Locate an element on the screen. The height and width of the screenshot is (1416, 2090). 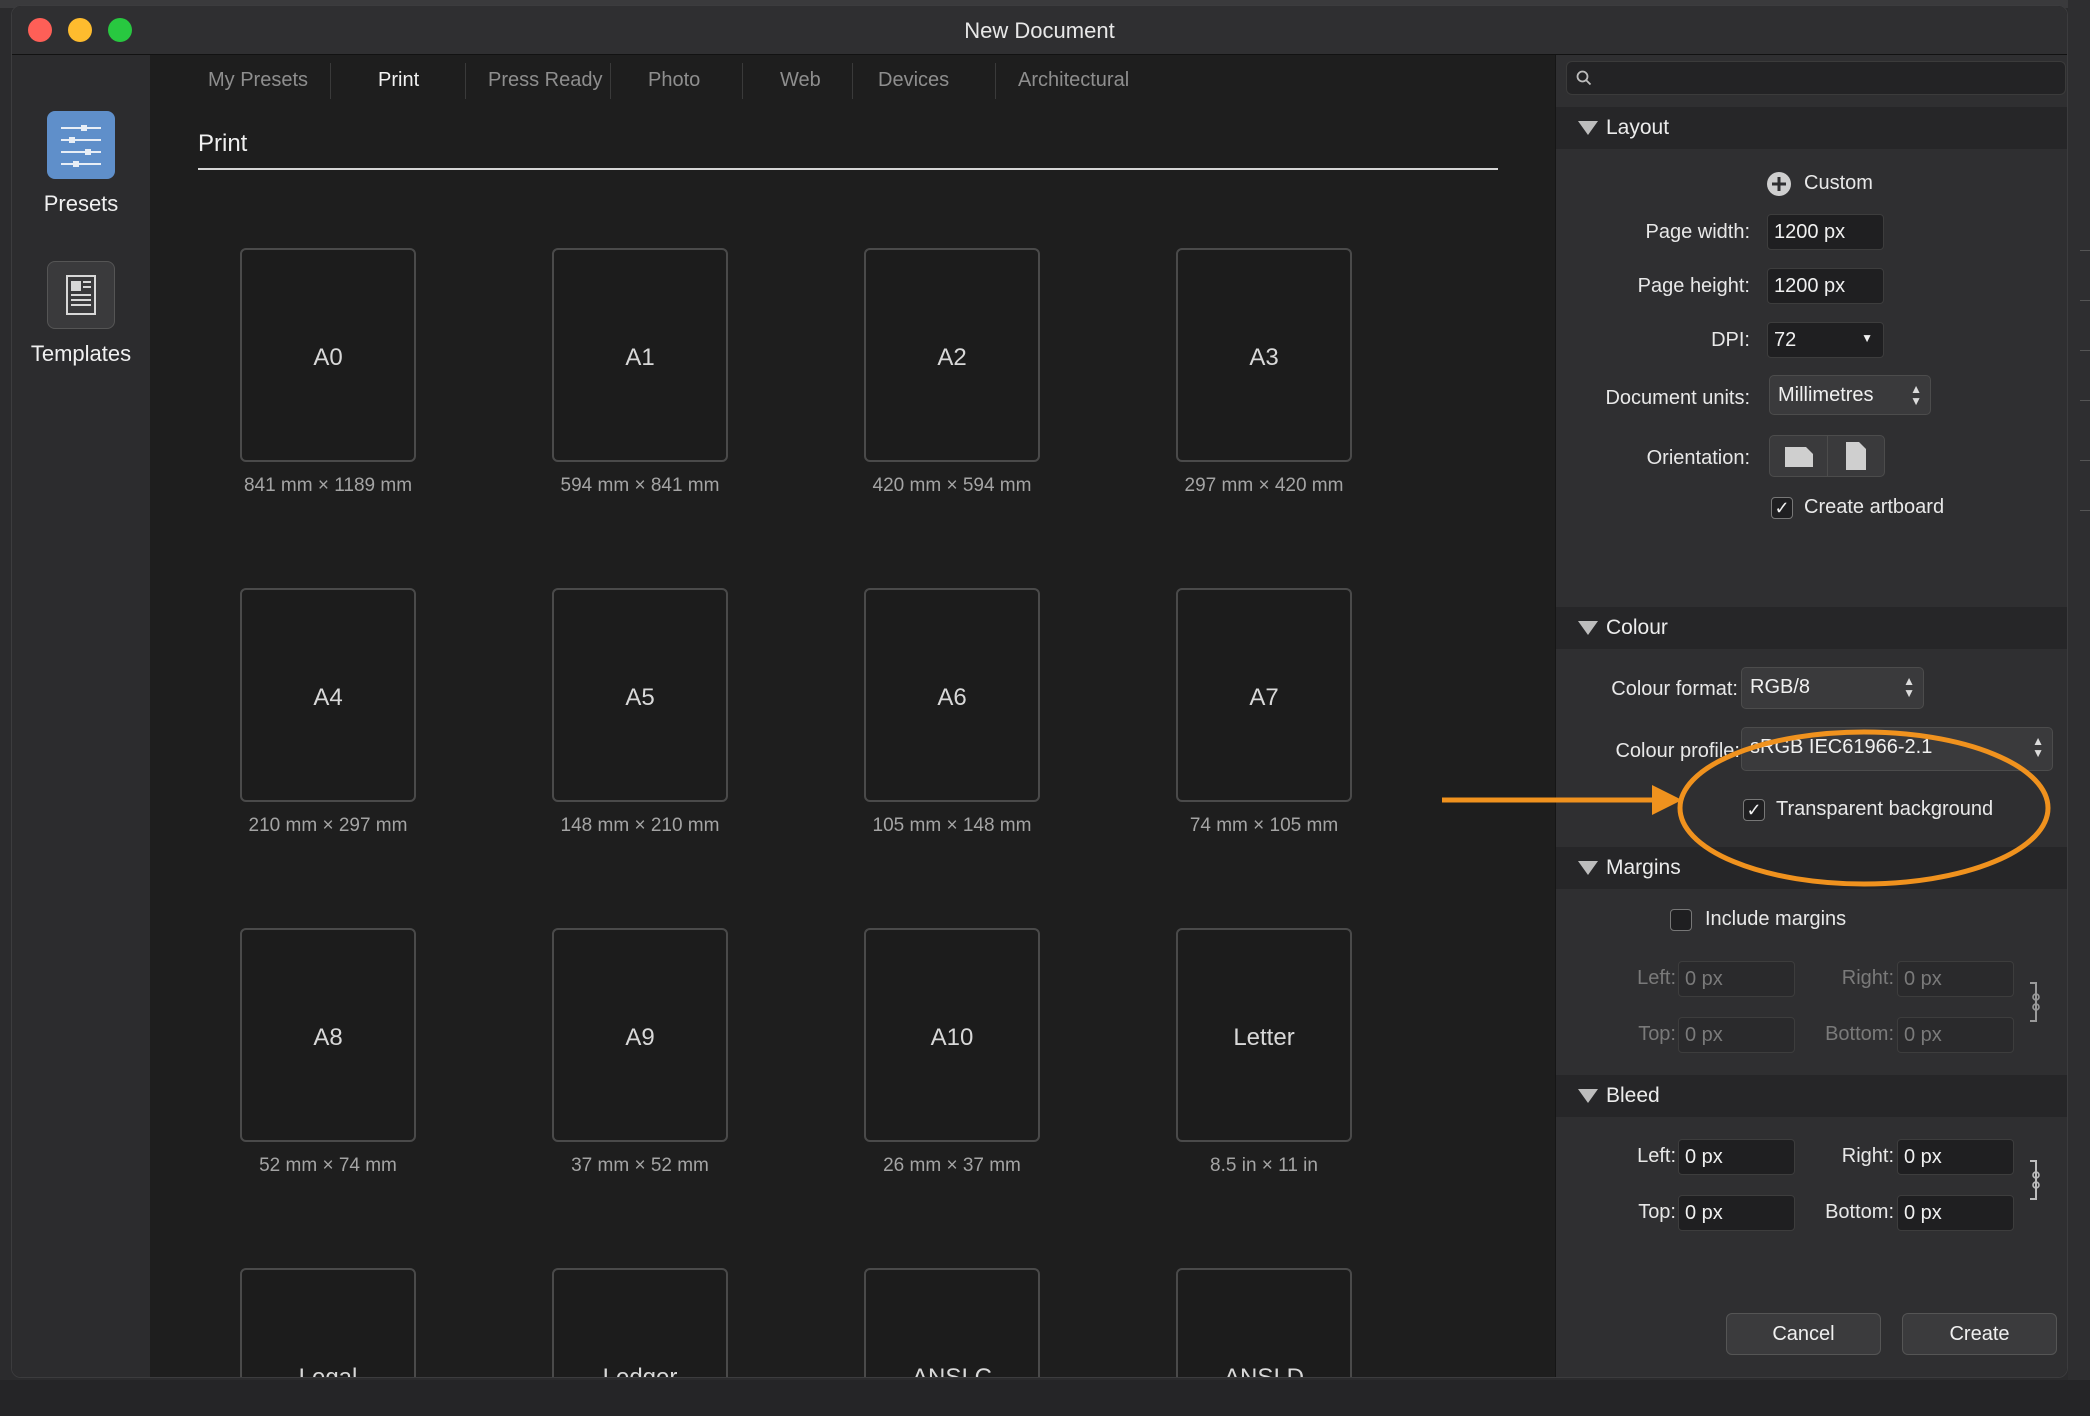
preset-card-a1: A1 is located at coordinates (640, 355).